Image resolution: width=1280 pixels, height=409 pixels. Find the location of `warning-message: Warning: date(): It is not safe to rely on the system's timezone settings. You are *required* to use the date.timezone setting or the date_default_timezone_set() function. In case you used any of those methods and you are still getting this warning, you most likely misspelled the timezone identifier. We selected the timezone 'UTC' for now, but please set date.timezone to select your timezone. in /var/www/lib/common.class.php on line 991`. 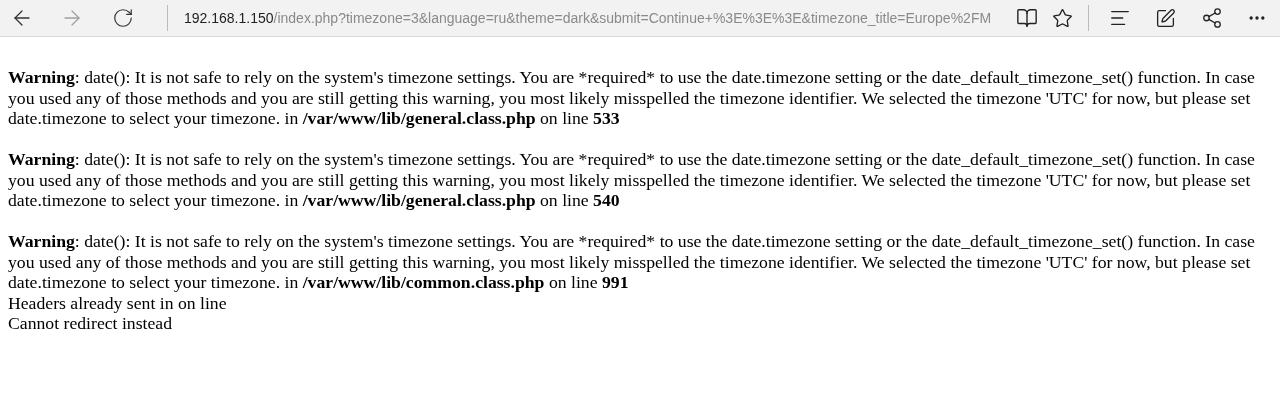

warning-message: Warning: date(): It is not safe to rely on the system's timezone settings. You are *required* to use the date.timezone setting or the date_default_timezone_set() function. In case you used any of those methods and you are still getting this warning, you most likely misspelled the timezone identifier. We selected the timezone 'UTC' for now, but please set date.timezone to select your timezone. in /var/www/lib/common.class.php on line 991 is located at coordinates (632, 262).